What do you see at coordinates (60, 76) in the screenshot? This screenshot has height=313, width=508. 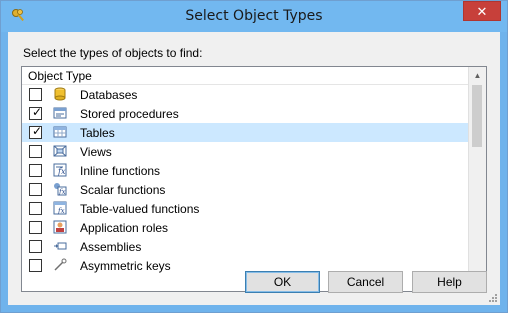 I see `column-header-object-type: Object Type` at bounding box center [60, 76].